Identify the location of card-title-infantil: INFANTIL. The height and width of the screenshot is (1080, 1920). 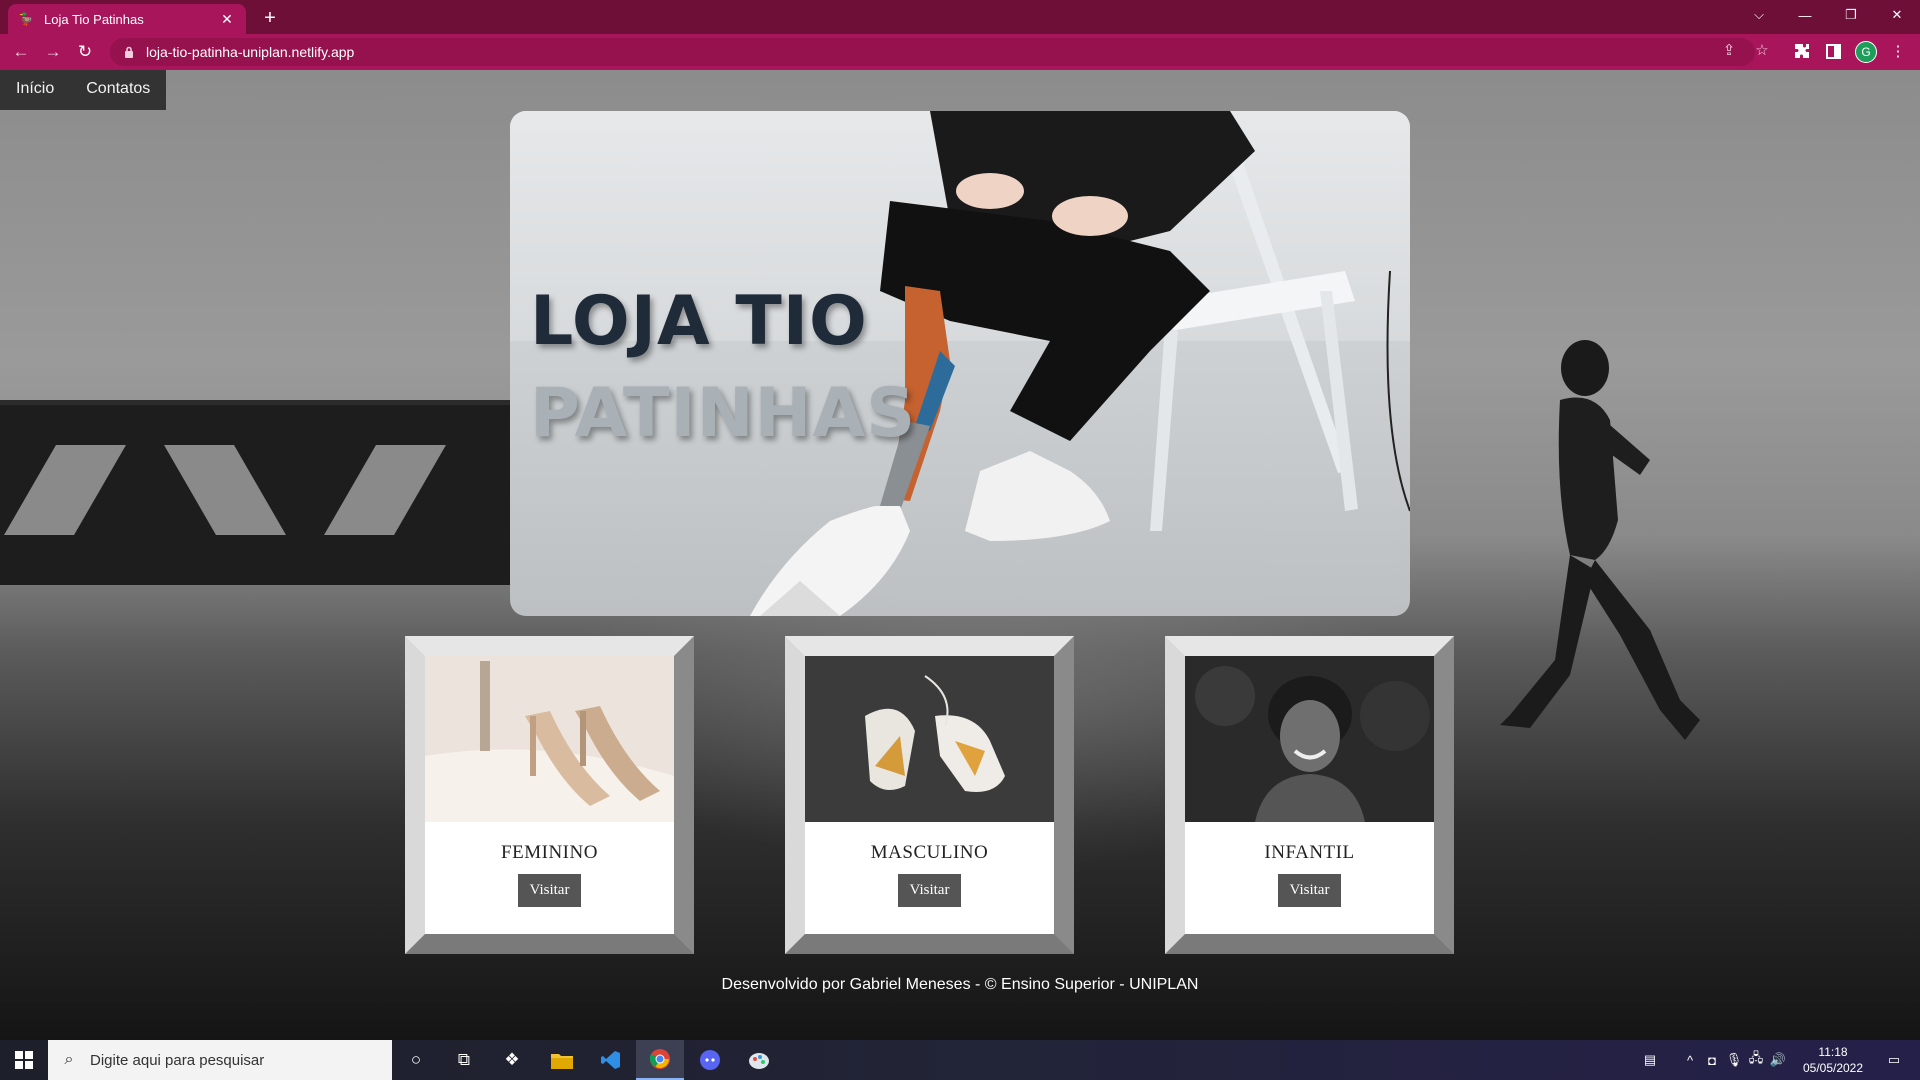
(1309, 852).